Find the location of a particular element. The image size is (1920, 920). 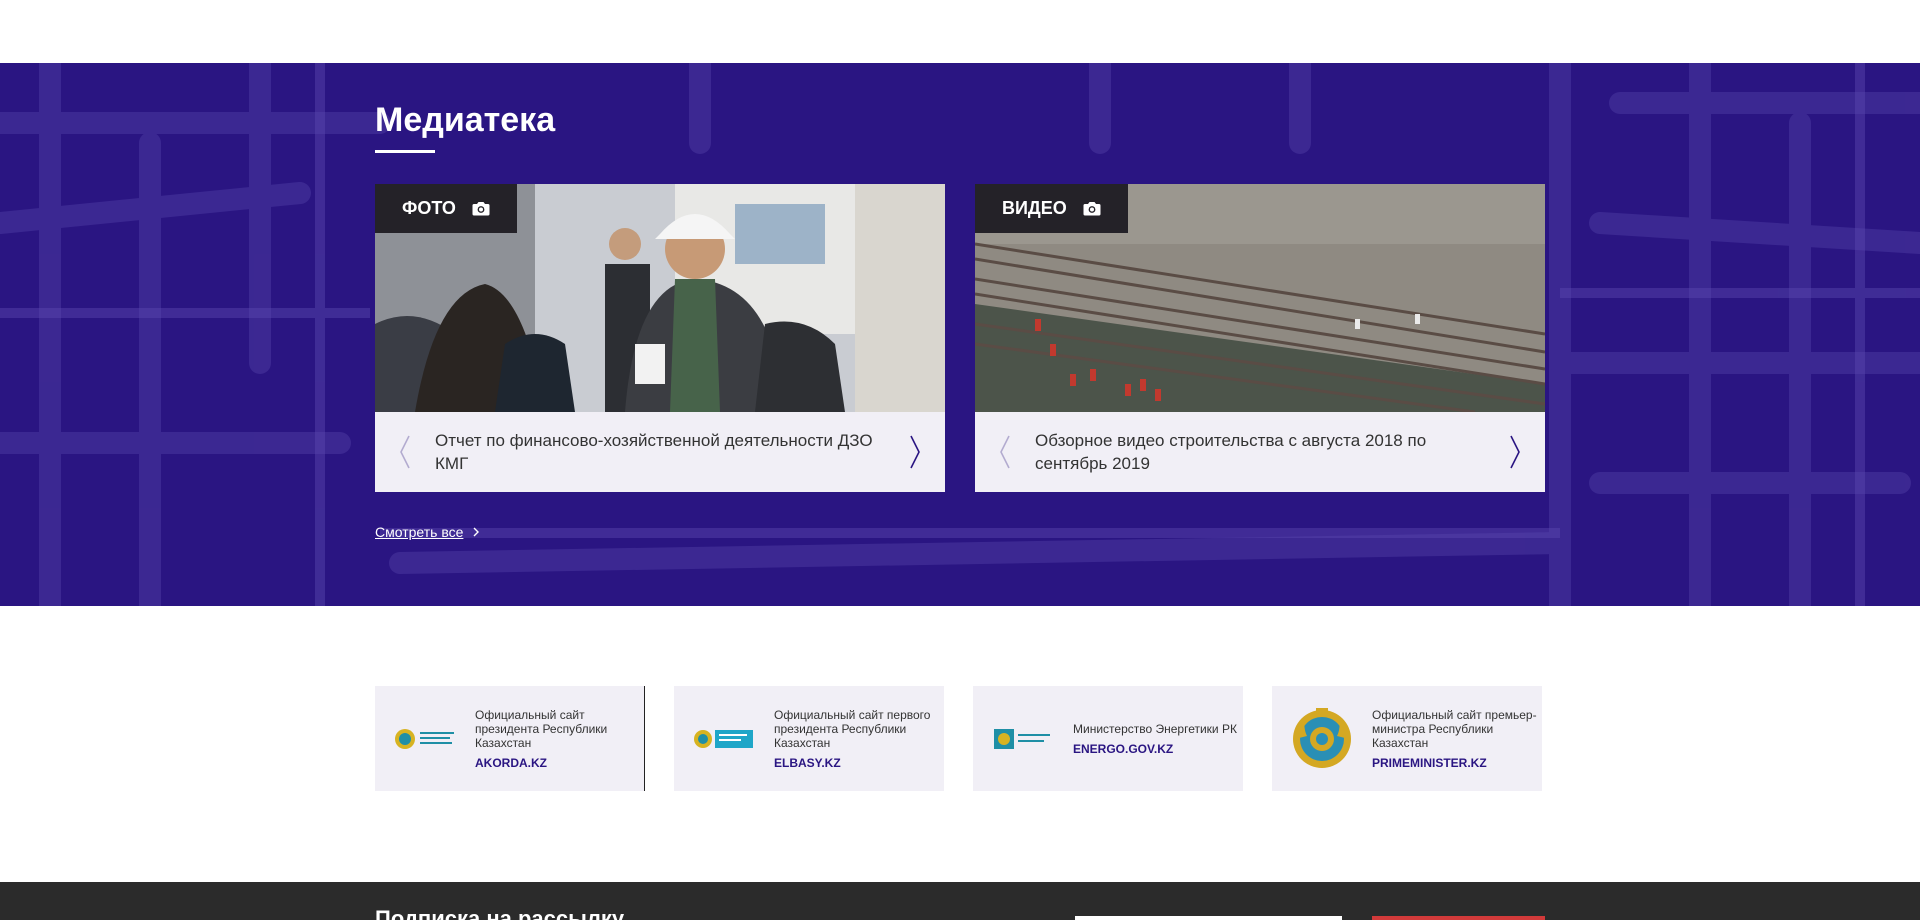

photo-tag: ФОТО is located at coordinates (446, 208).